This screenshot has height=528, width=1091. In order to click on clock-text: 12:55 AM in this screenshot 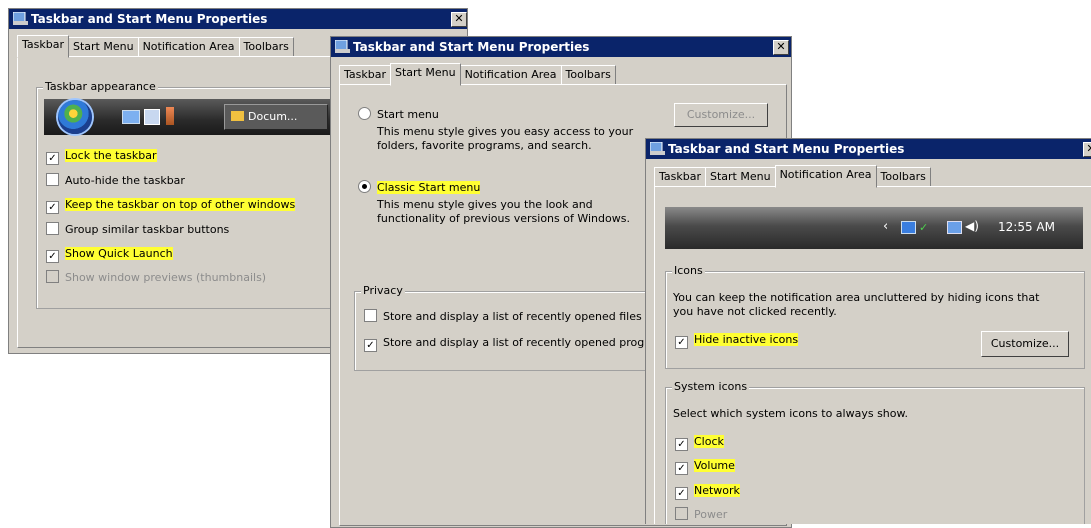, I will do `click(1026, 227)`.